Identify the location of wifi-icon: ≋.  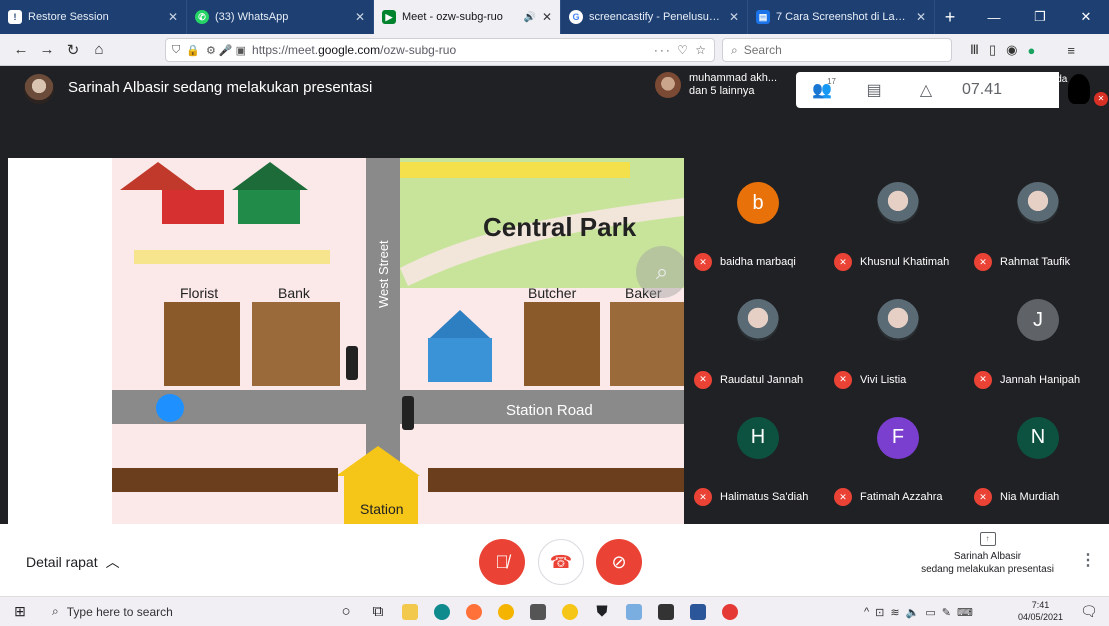
(894, 612).